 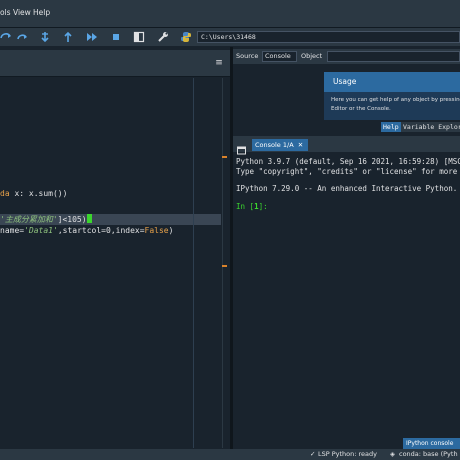 What do you see at coordinates (5, 12) in the screenshot?
I see `menu-tools: ols` at bounding box center [5, 12].